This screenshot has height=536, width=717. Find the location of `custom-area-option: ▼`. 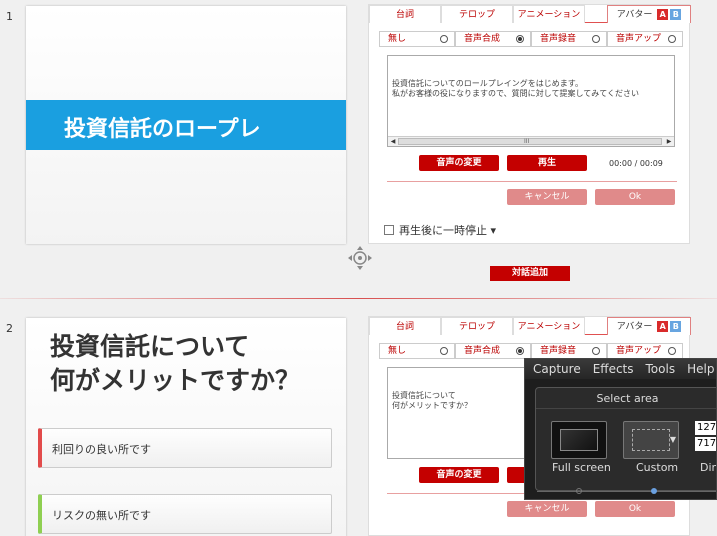

custom-area-option: ▼ is located at coordinates (651, 440).